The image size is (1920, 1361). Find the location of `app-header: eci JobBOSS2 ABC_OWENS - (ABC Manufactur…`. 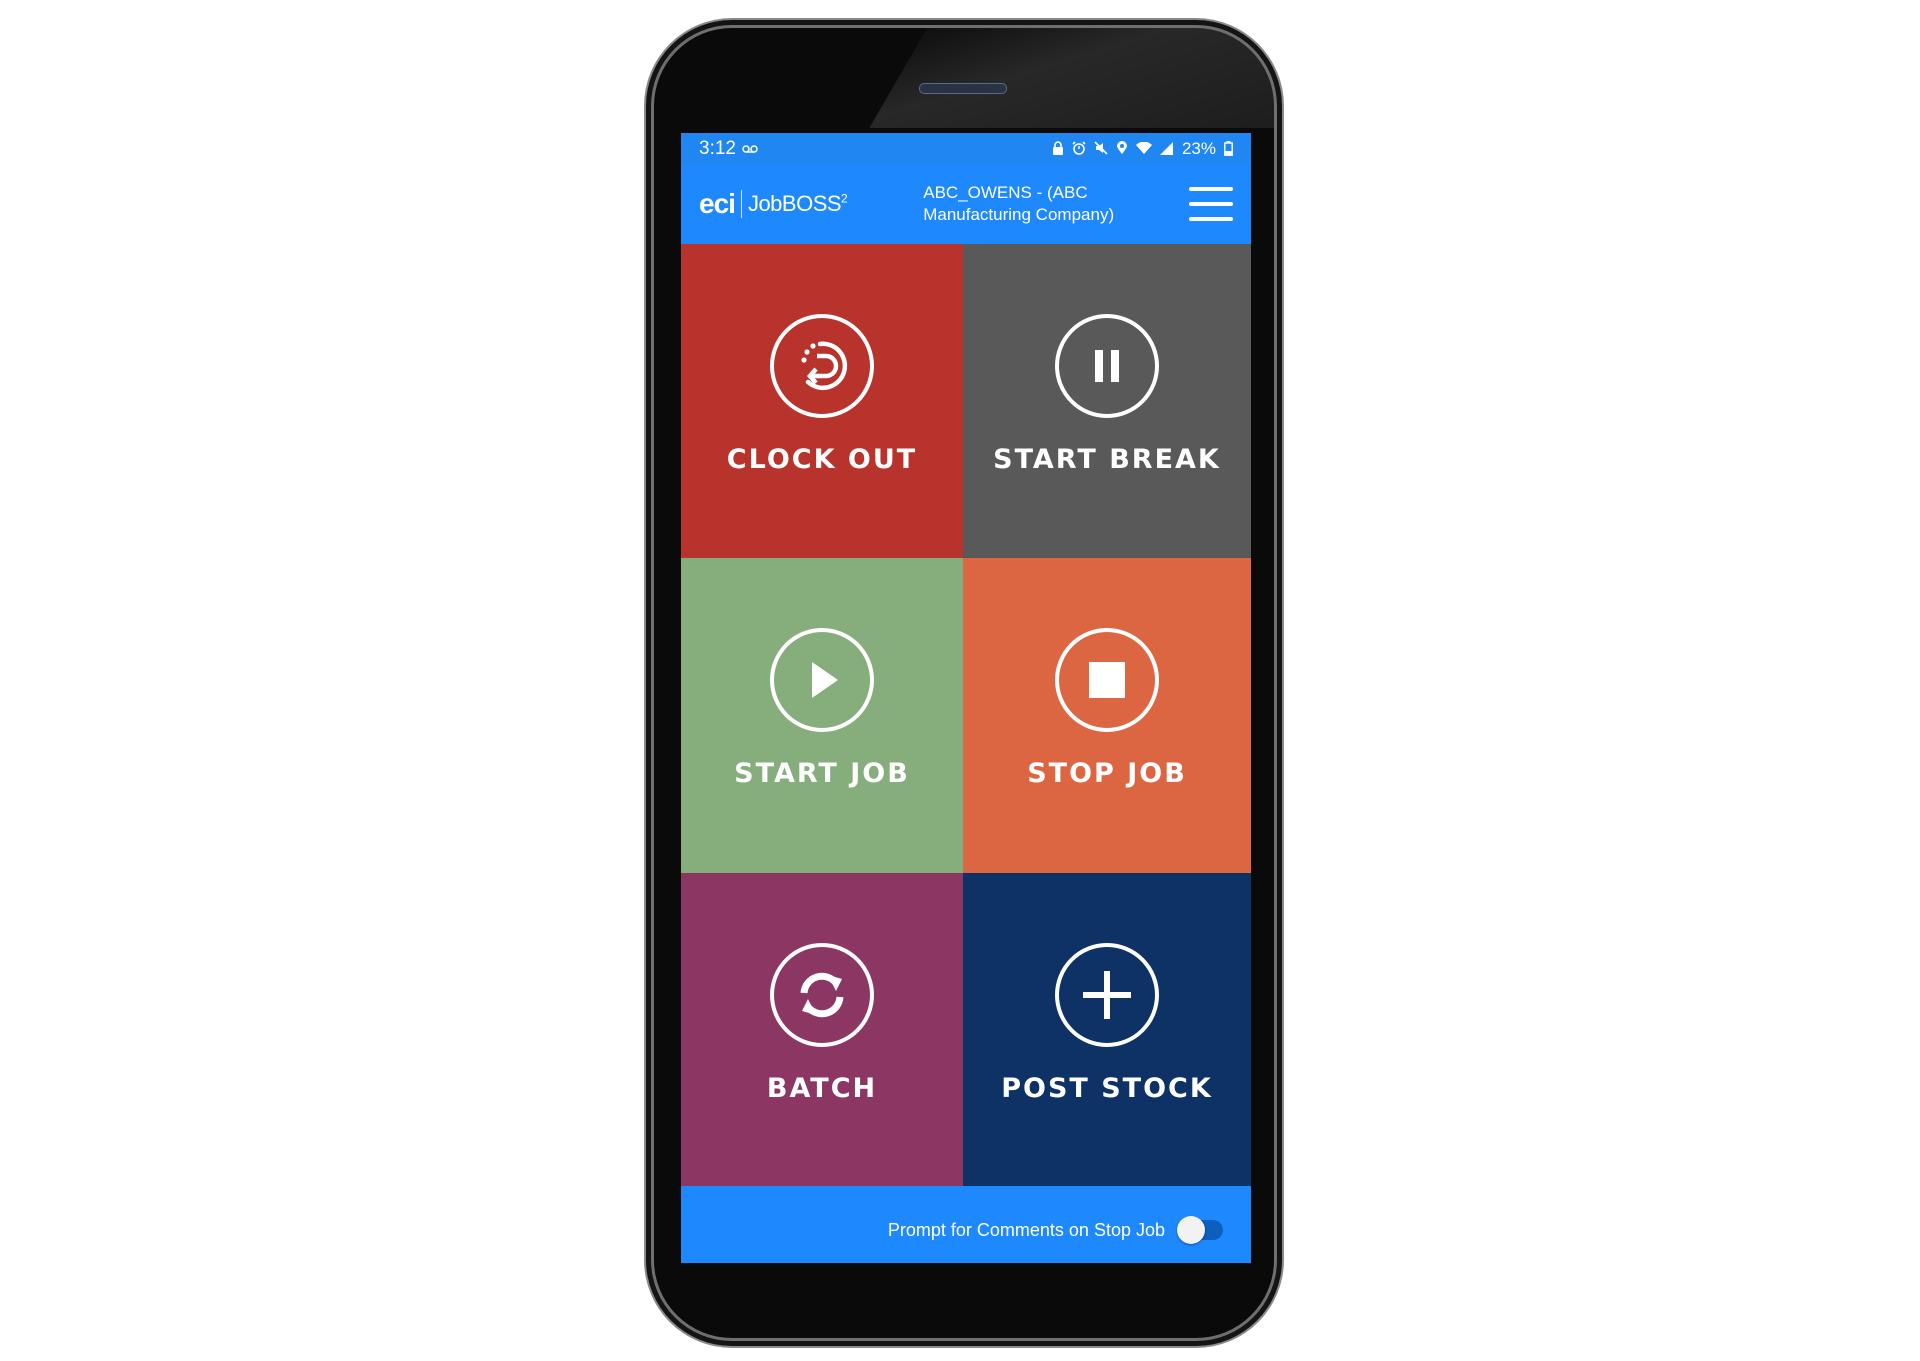

app-header: eci JobBOSS2 ABC_OWENS - (ABC Manufactur… is located at coordinates (966, 203).